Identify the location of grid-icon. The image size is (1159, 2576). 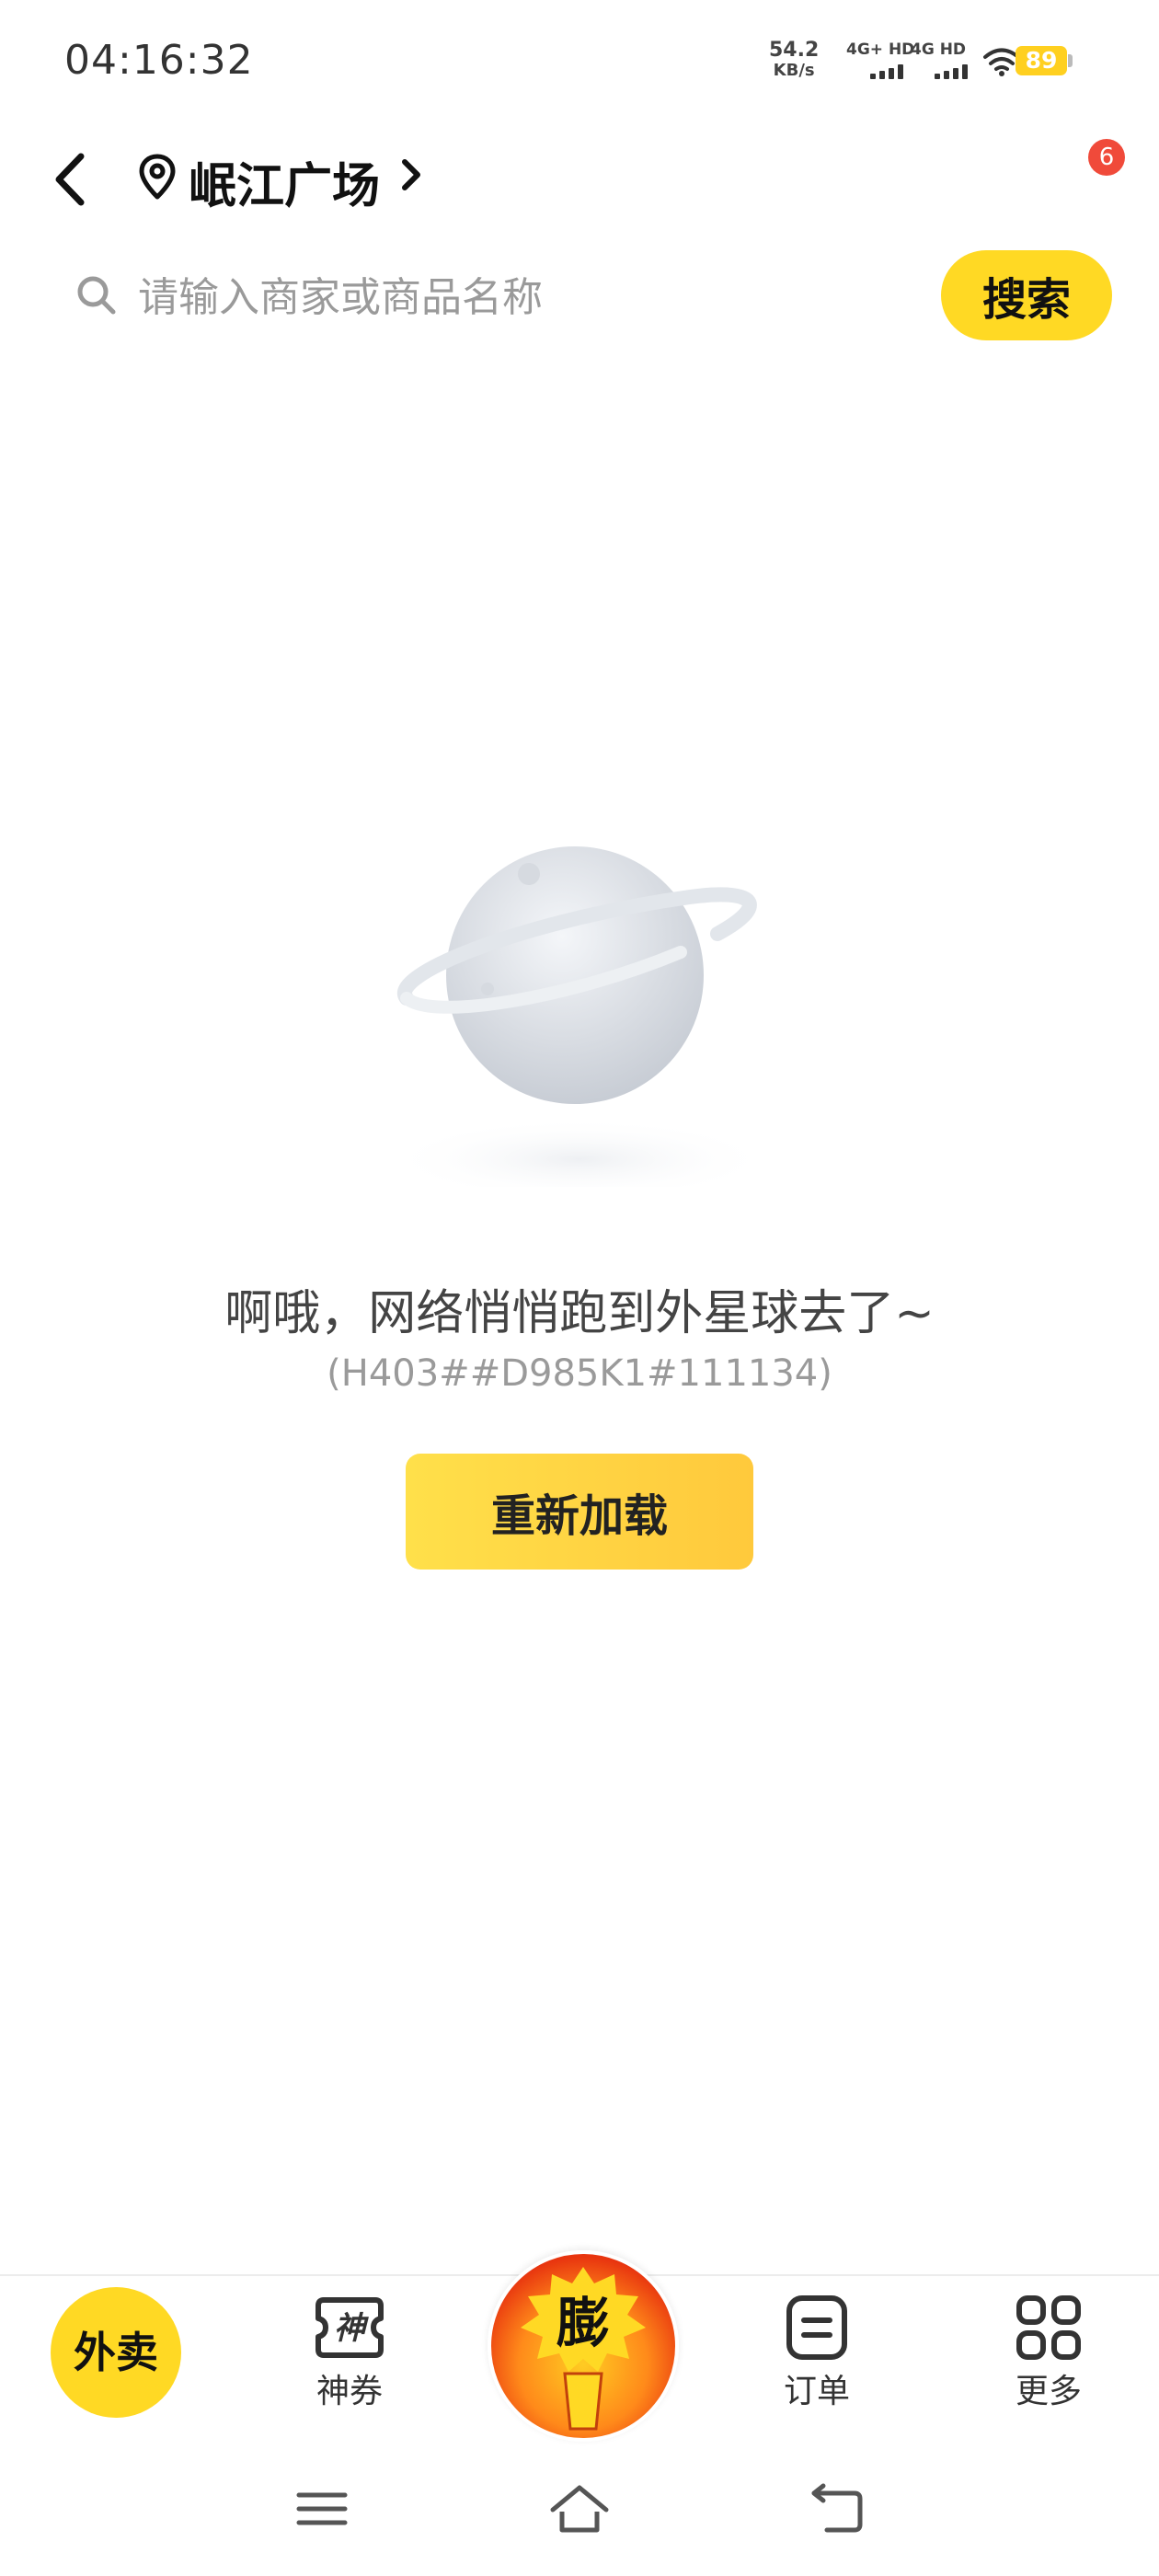
(1048, 2327).